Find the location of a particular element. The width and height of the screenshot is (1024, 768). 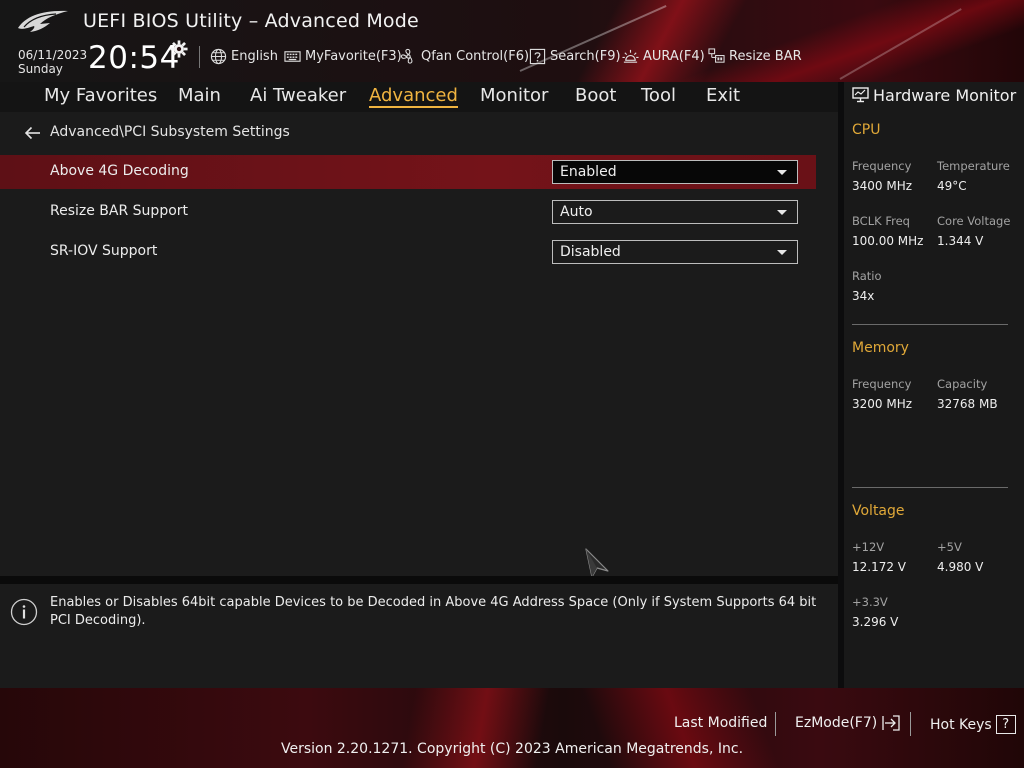

aura-light-icon is located at coordinates (630, 56).